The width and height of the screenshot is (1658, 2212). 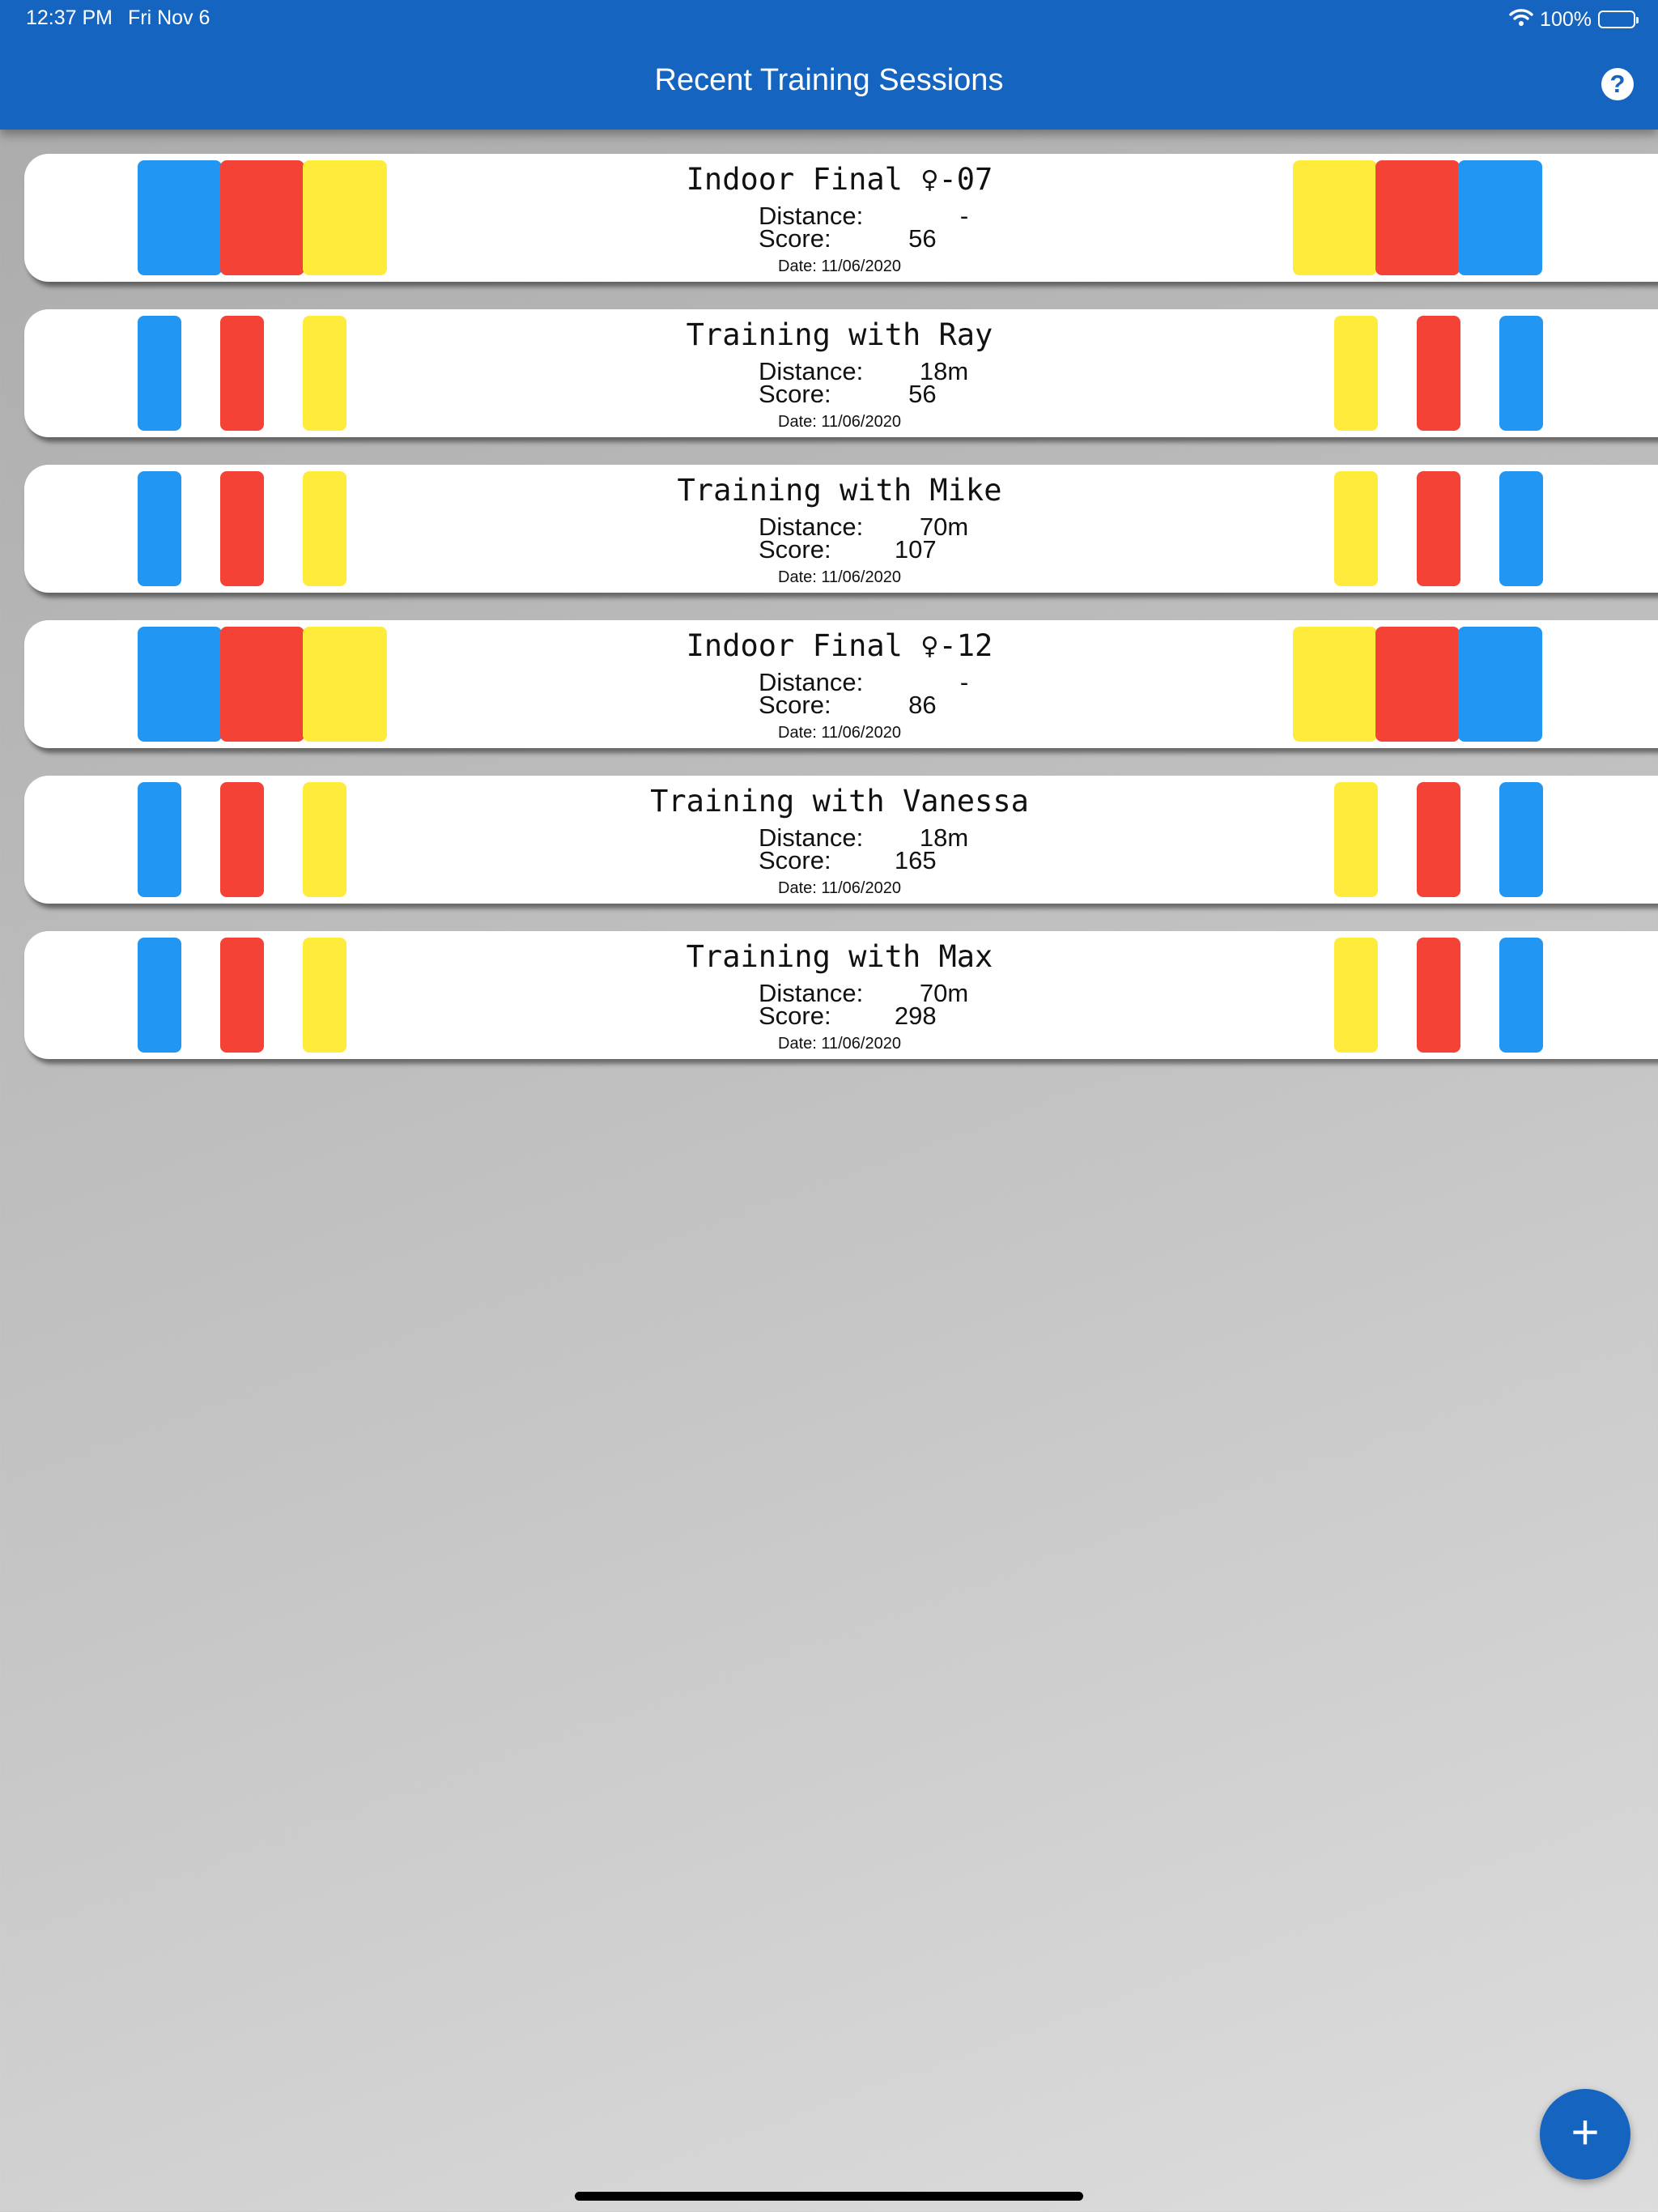 What do you see at coordinates (839, 180) in the screenshot?
I see `session-title: Indoor Final ♀-07` at bounding box center [839, 180].